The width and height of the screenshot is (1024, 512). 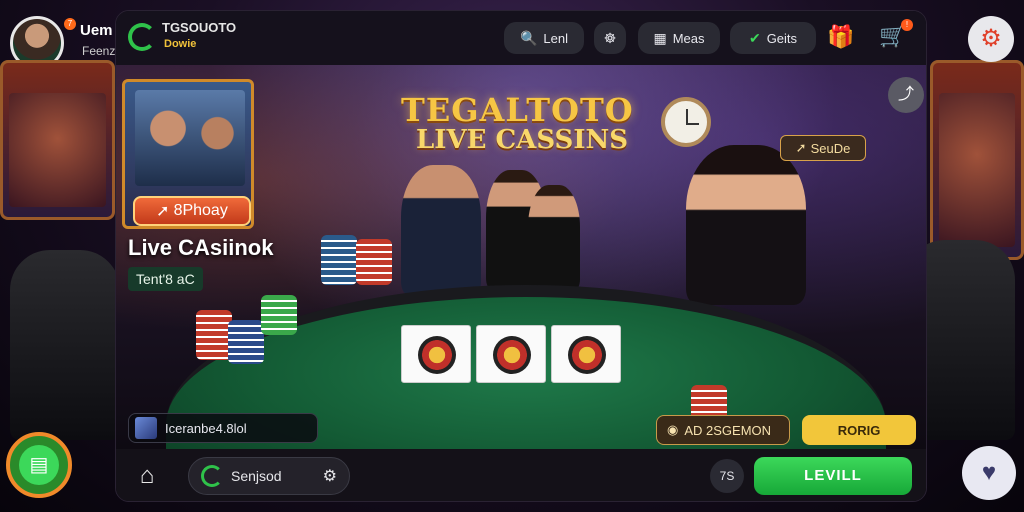 I want to click on verify-label: Geits, so click(x=782, y=38).